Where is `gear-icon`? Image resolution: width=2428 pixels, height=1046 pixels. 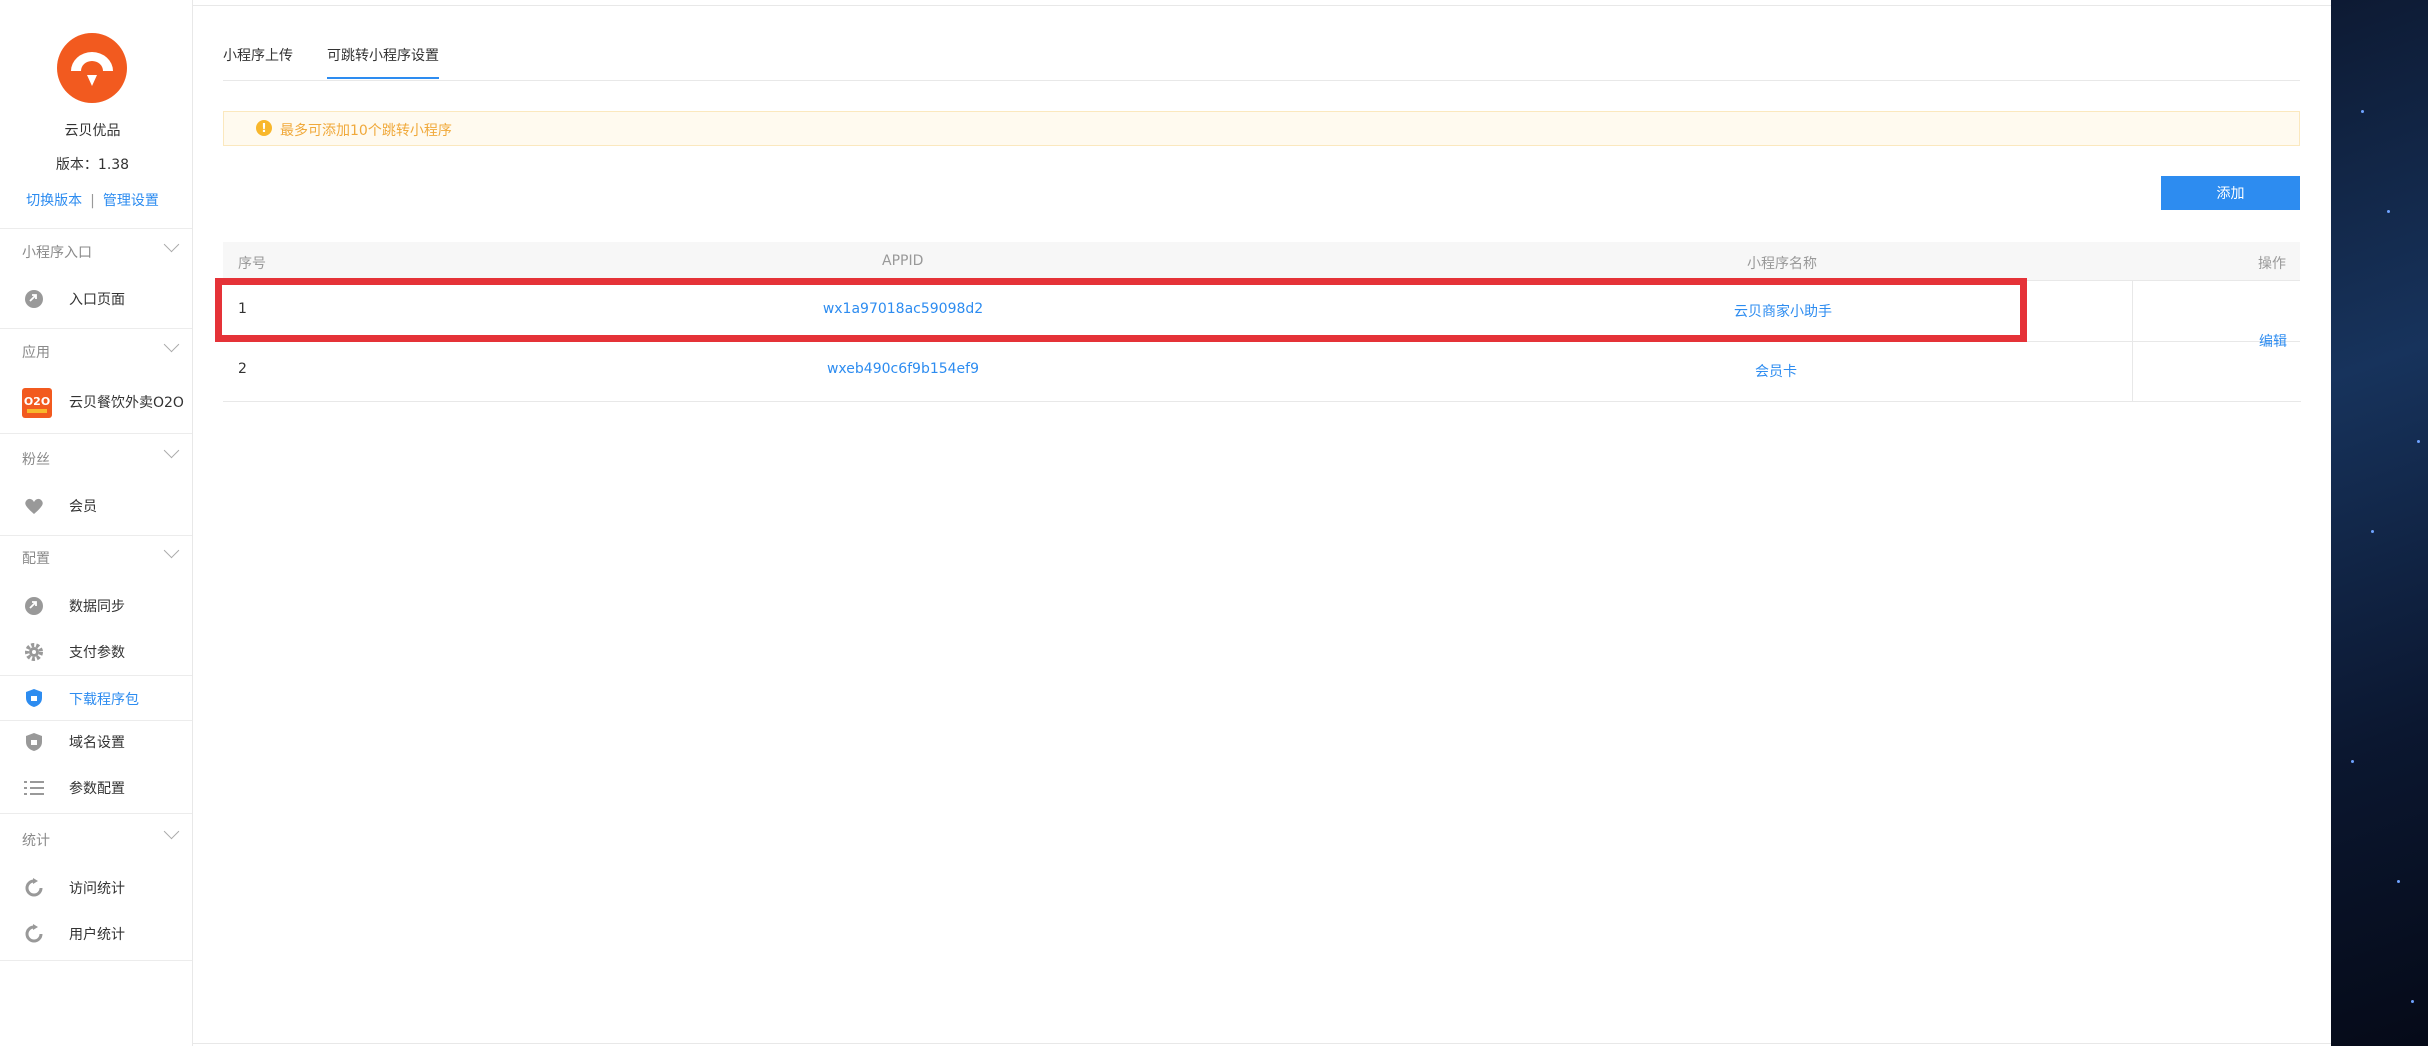
gear-icon is located at coordinates (34, 652).